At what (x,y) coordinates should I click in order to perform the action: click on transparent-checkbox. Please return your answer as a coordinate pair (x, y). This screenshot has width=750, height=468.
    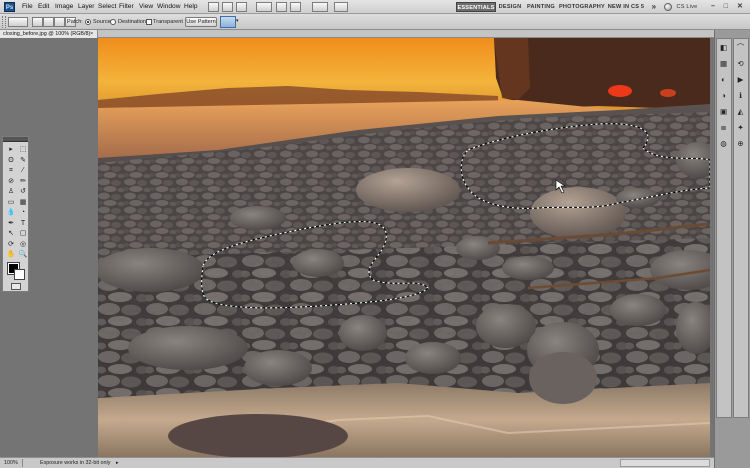
    Looking at the image, I should click on (149, 22).